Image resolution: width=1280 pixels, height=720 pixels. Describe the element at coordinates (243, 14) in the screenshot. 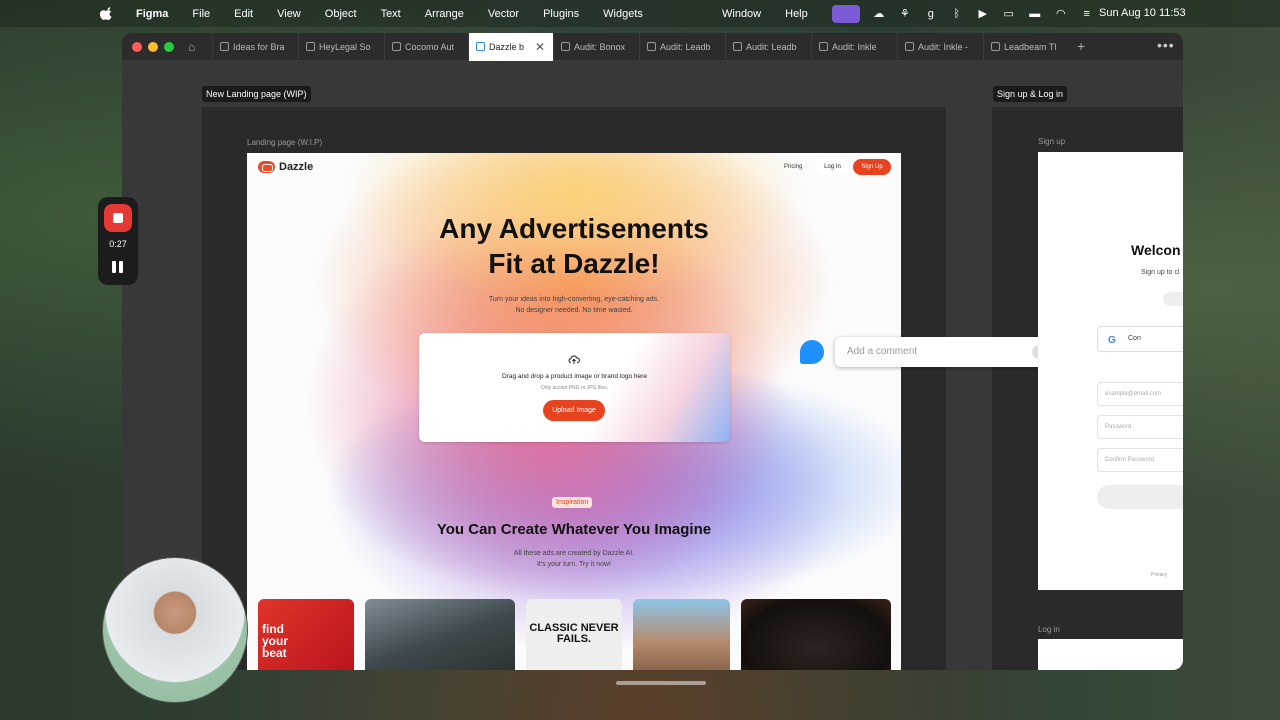

I see `menu-edit: Edit` at that location.